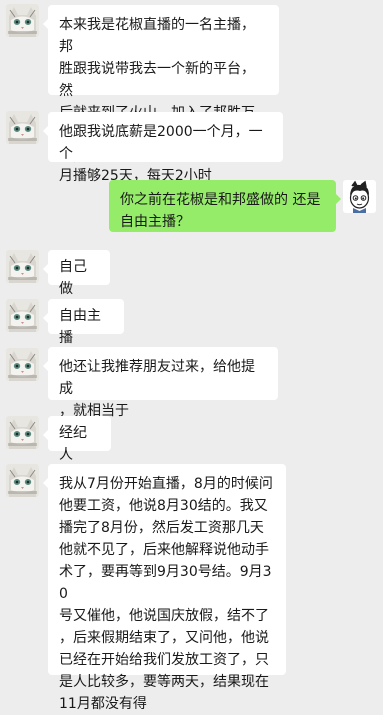  What do you see at coordinates (359, 196) in the screenshot?
I see `cartoon-boy-avatar-icon` at bounding box center [359, 196].